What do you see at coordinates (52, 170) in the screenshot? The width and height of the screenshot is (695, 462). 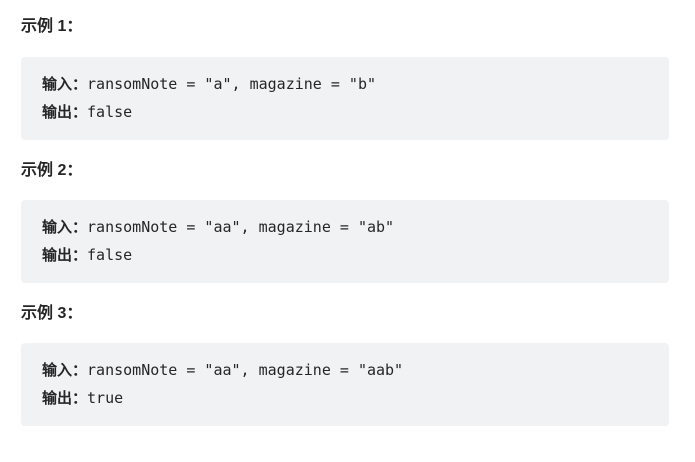 I see `example-2-heading: 示例 2：` at bounding box center [52, 170].